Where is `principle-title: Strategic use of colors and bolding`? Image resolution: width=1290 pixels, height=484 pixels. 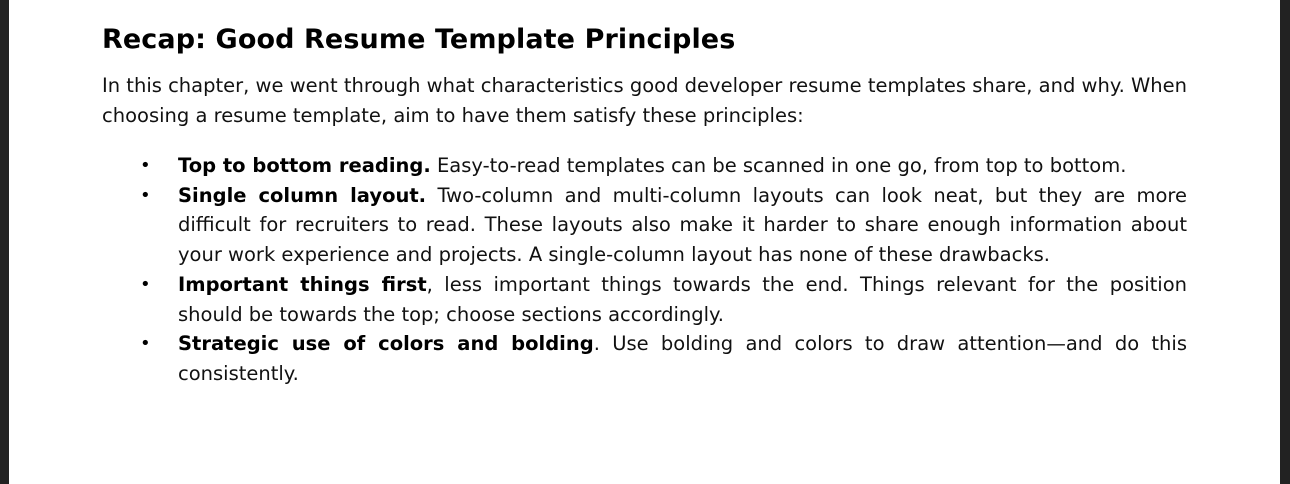 principle-title: Strategic use of colors and bolding is located at coordinates (386, 344).